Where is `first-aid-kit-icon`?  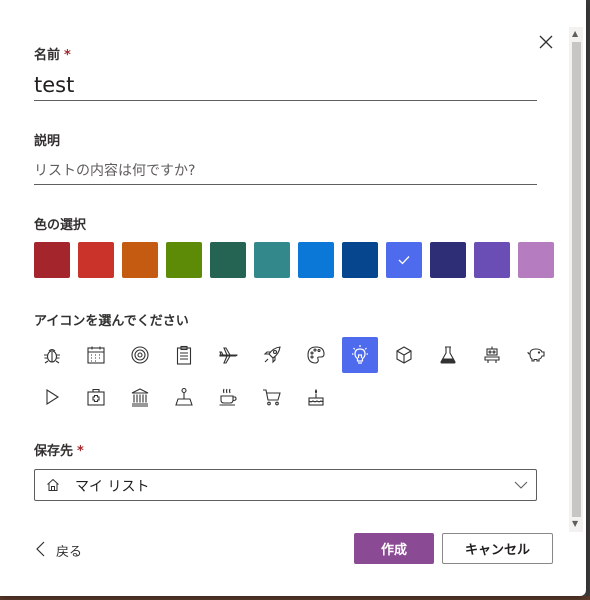 first-aid-kit-icon is located at coordinates (96, 397).